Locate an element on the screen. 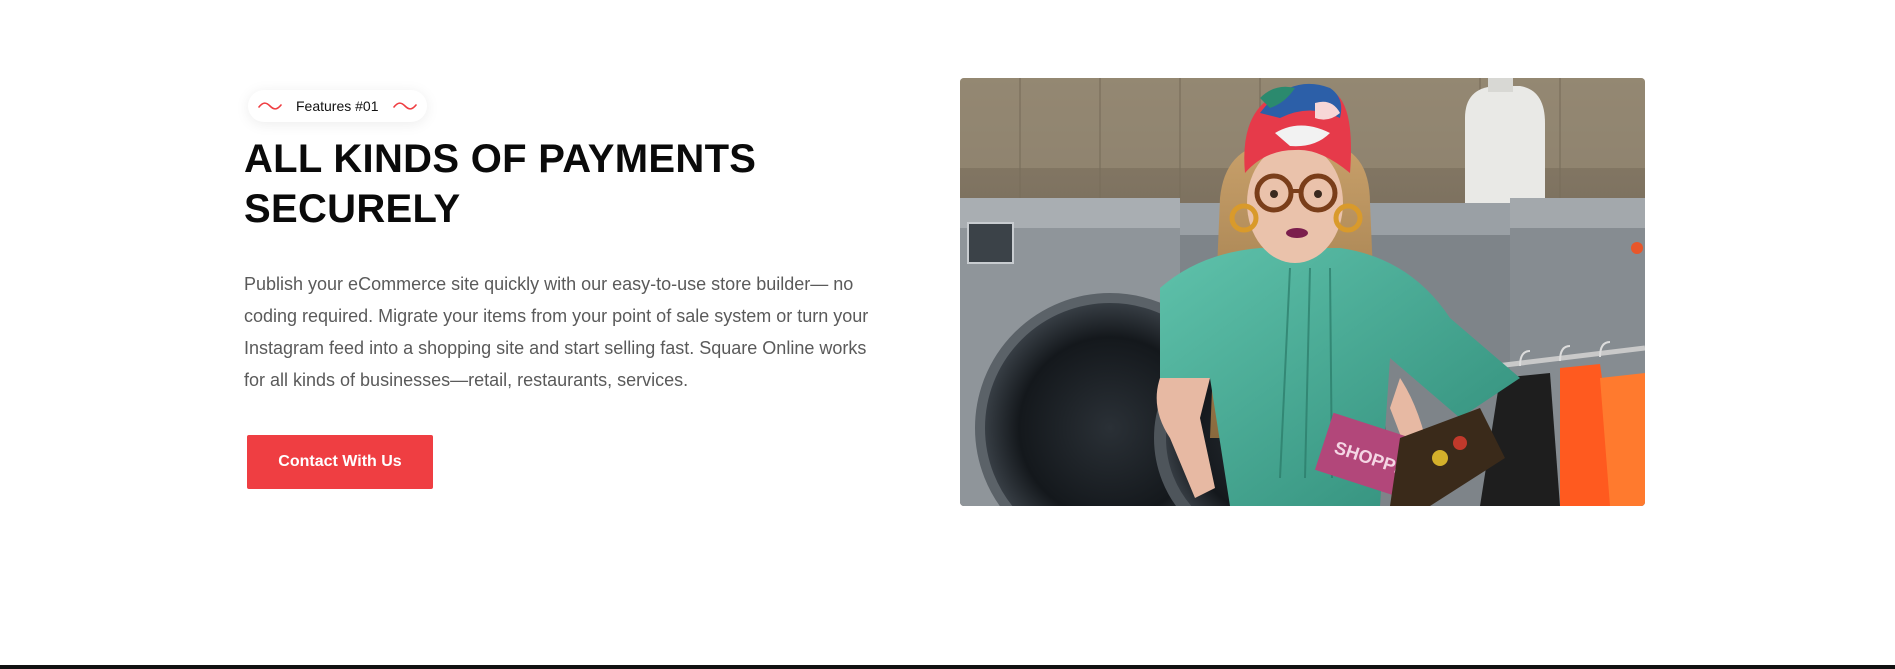 The height and width of the screenshot is (669, 1895). feature-badge-label: Features #01 is located at coordinates (337, 106).